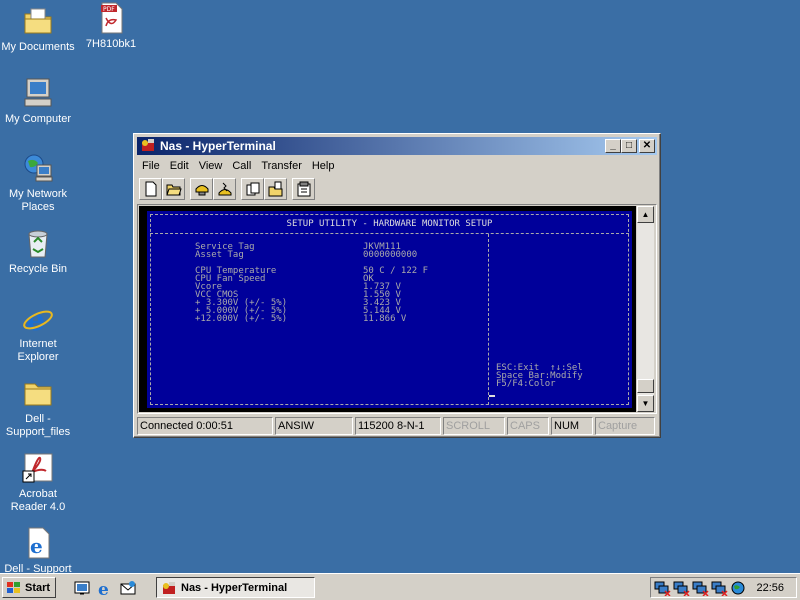 The image size is (800, 600). Describe the element at coordinates (390, 255) in the screenshot. I see `value-asset-tag: 0000000000` at that location.